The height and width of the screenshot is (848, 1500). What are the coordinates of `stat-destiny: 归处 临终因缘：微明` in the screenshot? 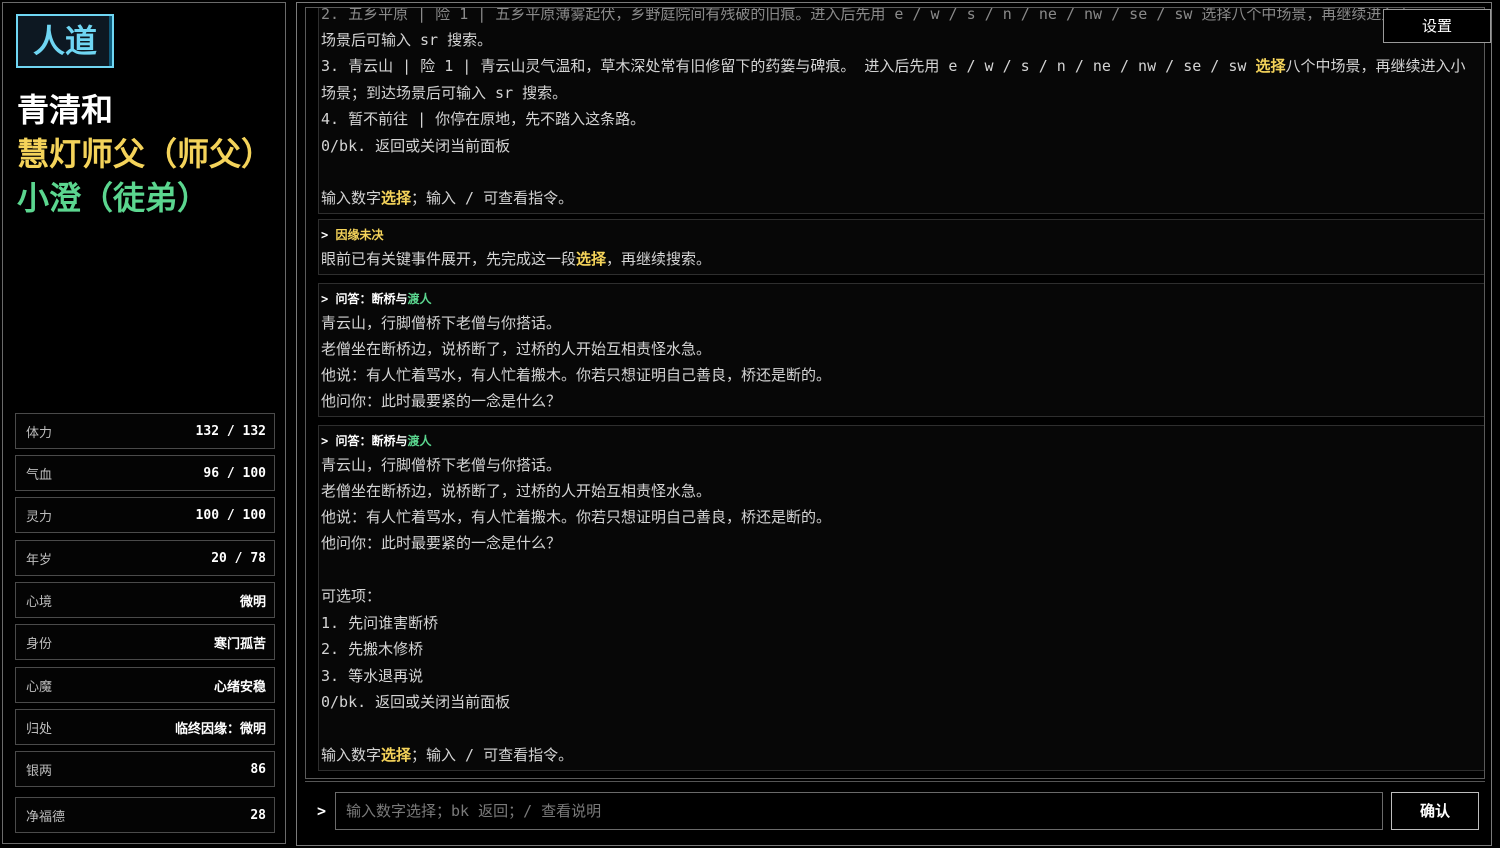 It's located at (145, 727).